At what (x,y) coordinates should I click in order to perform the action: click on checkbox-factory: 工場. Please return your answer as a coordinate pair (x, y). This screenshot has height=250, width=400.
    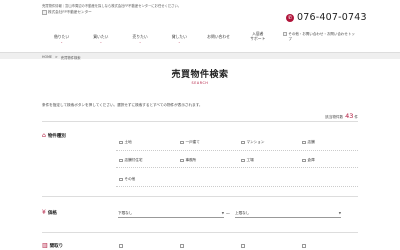
    Looking at the image, I should click on (247, 160).